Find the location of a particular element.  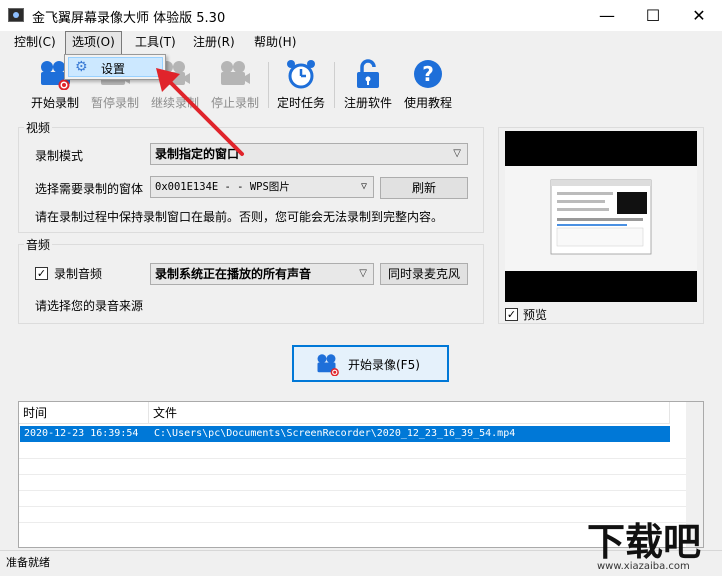

annotation-arrow is located at coordinates (200, 112).